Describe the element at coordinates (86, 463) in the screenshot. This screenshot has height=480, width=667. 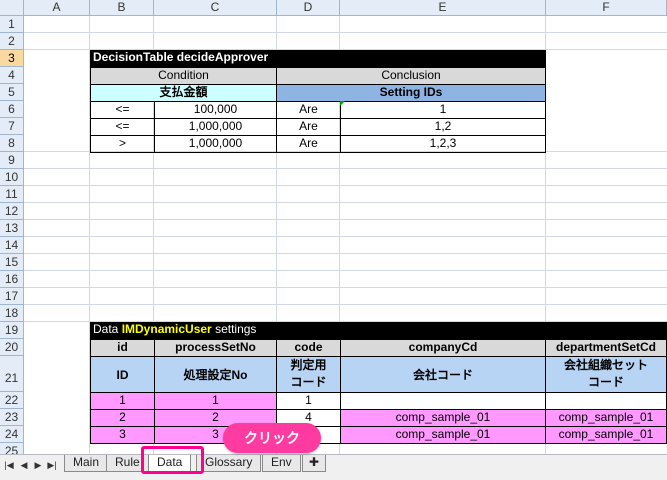
I see `sheet-tab-main: Main` at that location.